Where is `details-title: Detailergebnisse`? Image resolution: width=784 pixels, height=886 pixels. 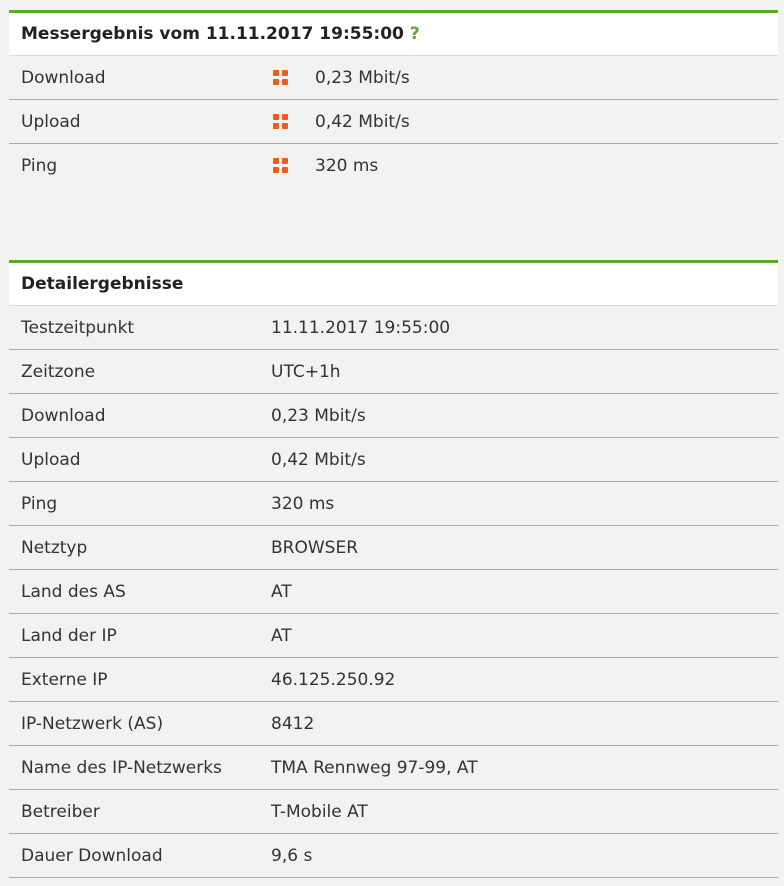
details-title: Detailergebnisse is located at coordinates (102, 284).